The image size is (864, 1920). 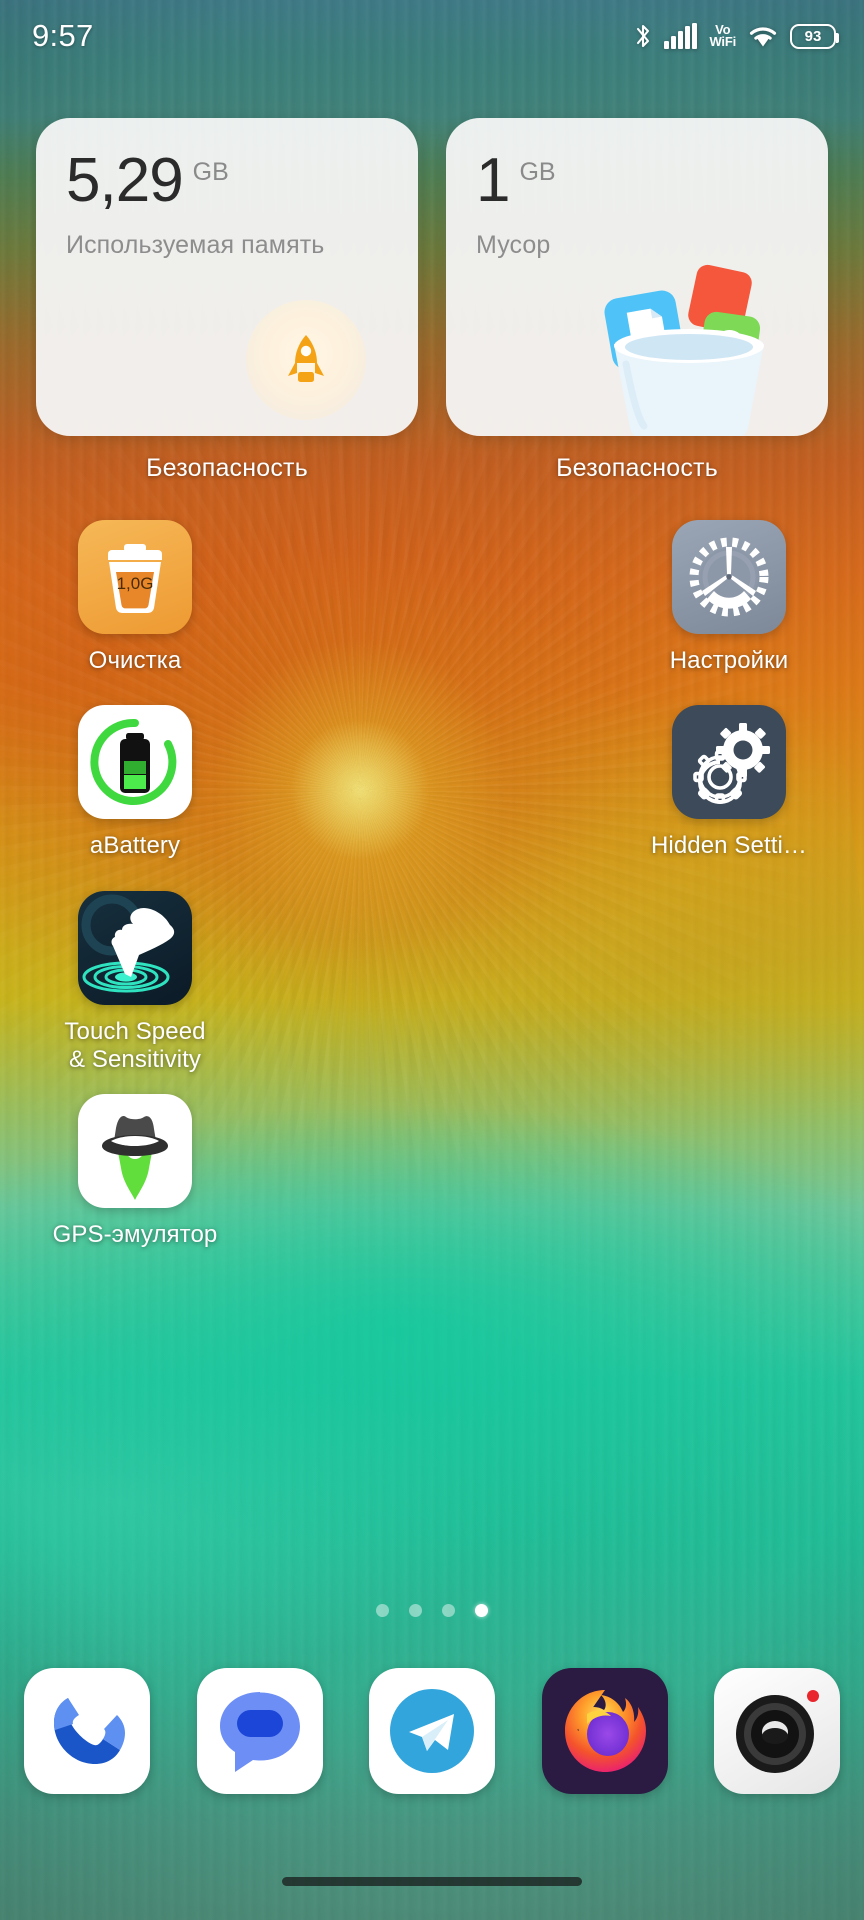 What do you see at coordinates (63, 35) in the screenshot?
I see `status-bar-clock: 9:57` at bounding box center [63, 35].